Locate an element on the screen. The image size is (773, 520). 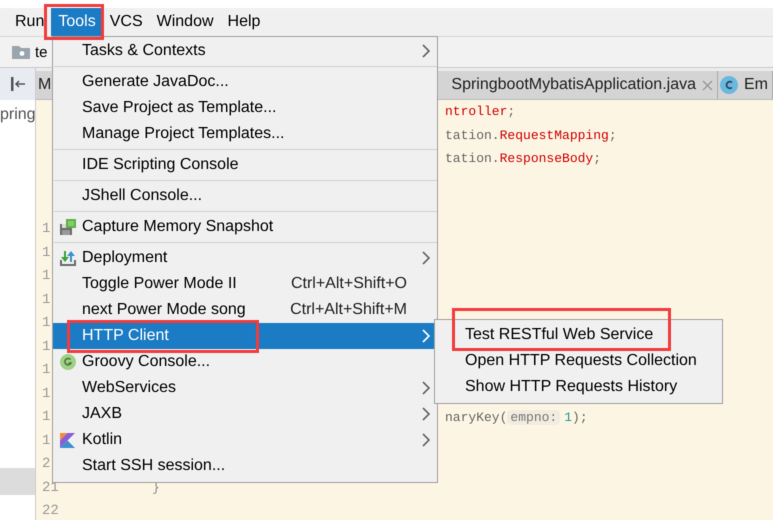
menu-bar-item: VCS is located at coordinates (126, 22).